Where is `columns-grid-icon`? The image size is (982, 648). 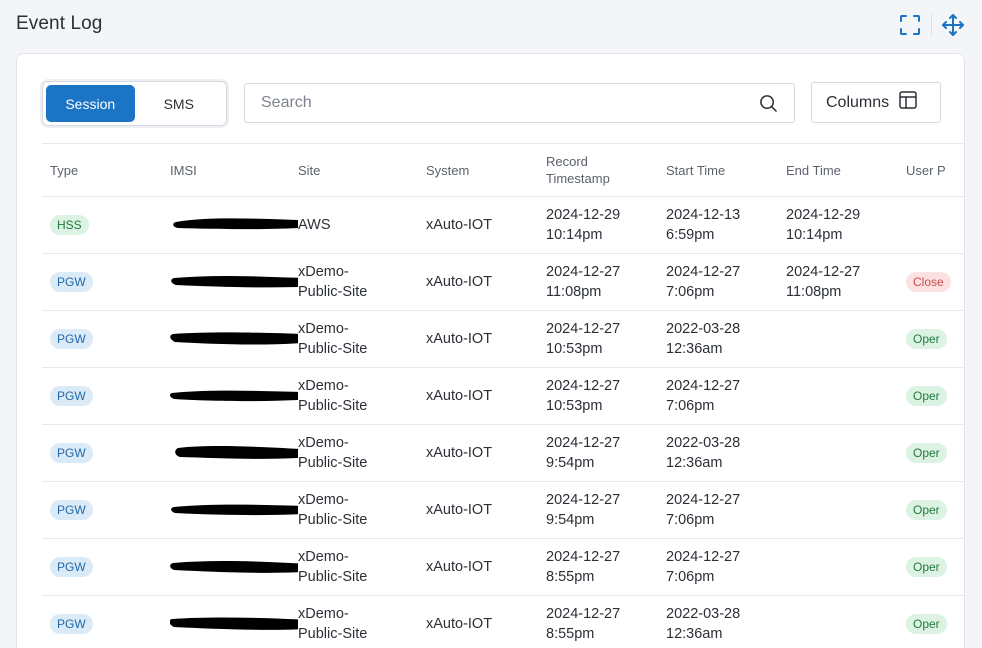 columns-grid-icon is located at coordinates (908, 102).